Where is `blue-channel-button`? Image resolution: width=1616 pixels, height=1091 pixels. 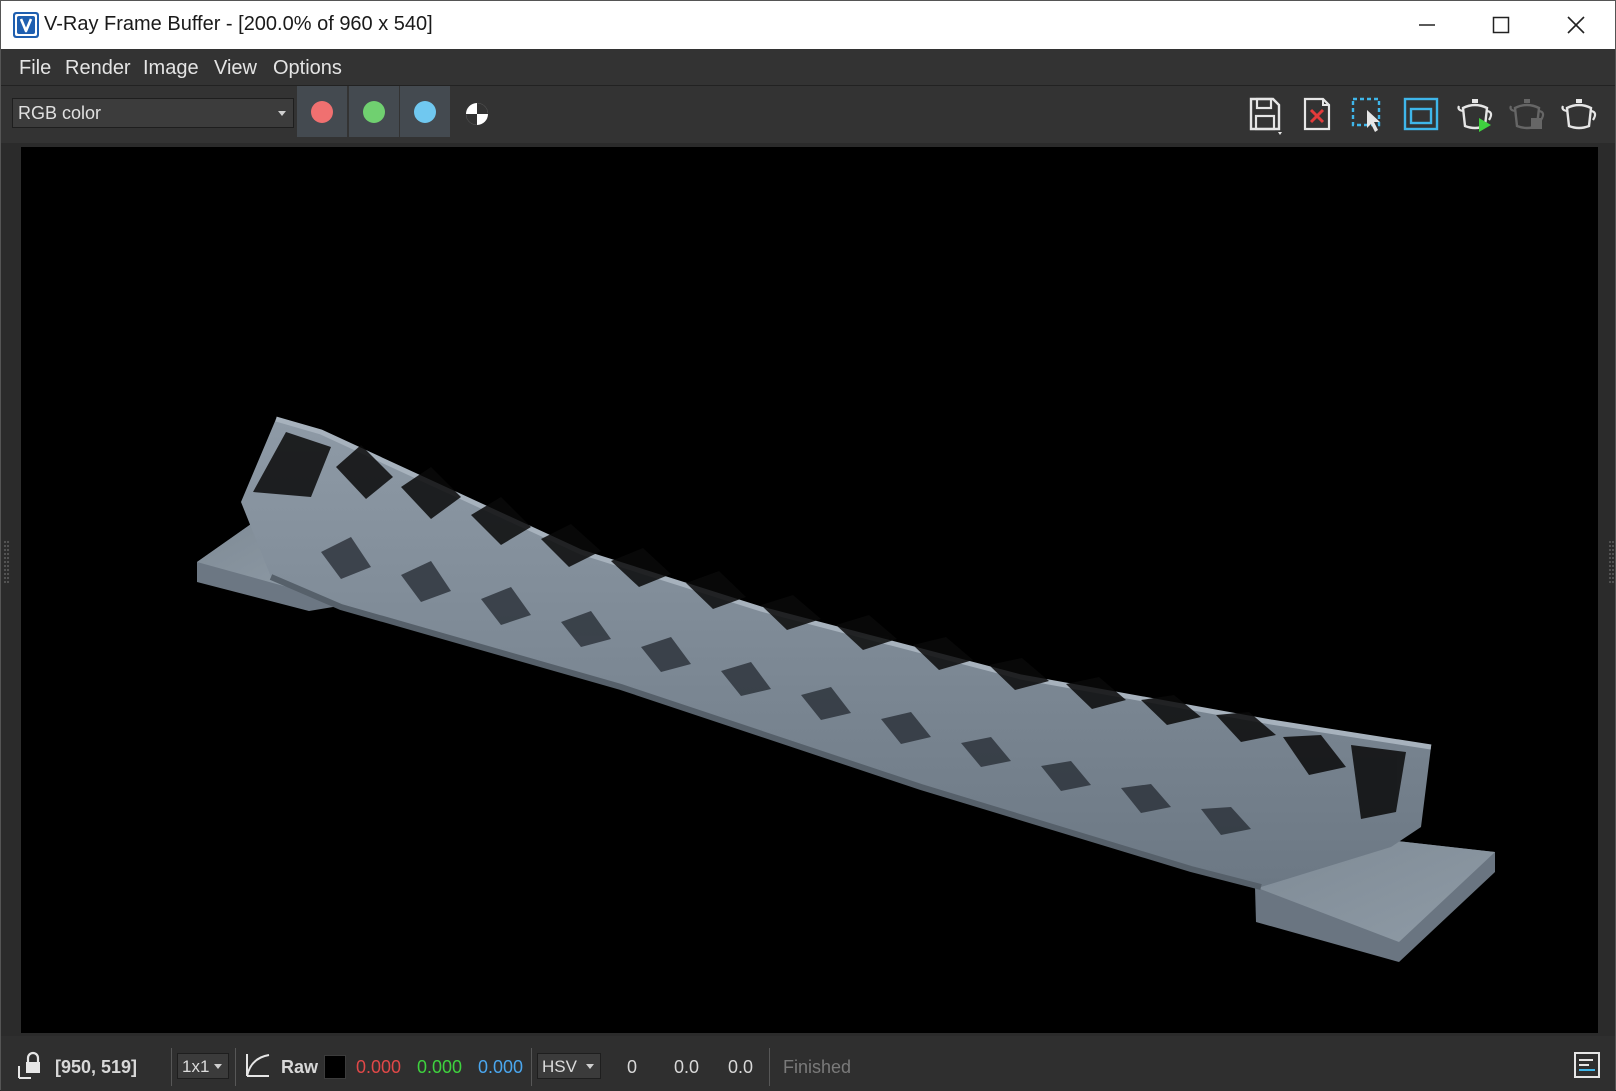 blue-channel-button is located at coordinates (425, 111).